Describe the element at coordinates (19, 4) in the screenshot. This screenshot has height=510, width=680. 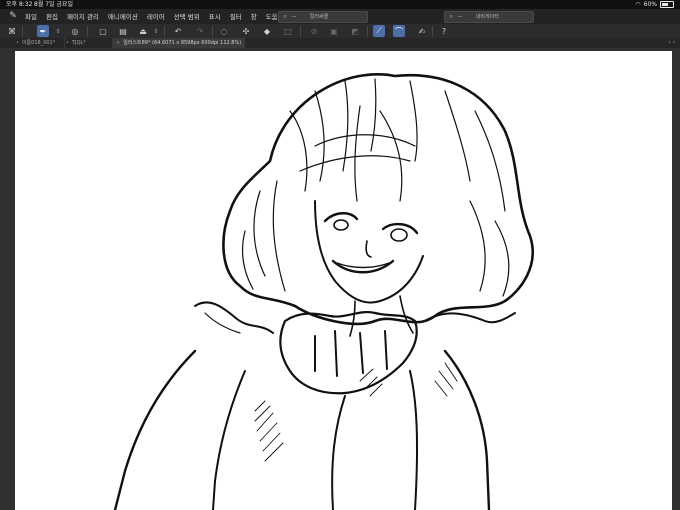
I see `status-time: 오후 8:32` at that location.